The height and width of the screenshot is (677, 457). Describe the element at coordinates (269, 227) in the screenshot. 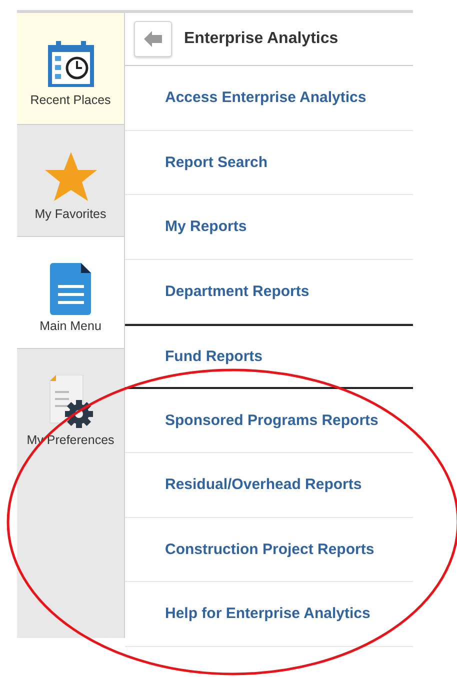

I see `menu-link: My Reports` at that location.